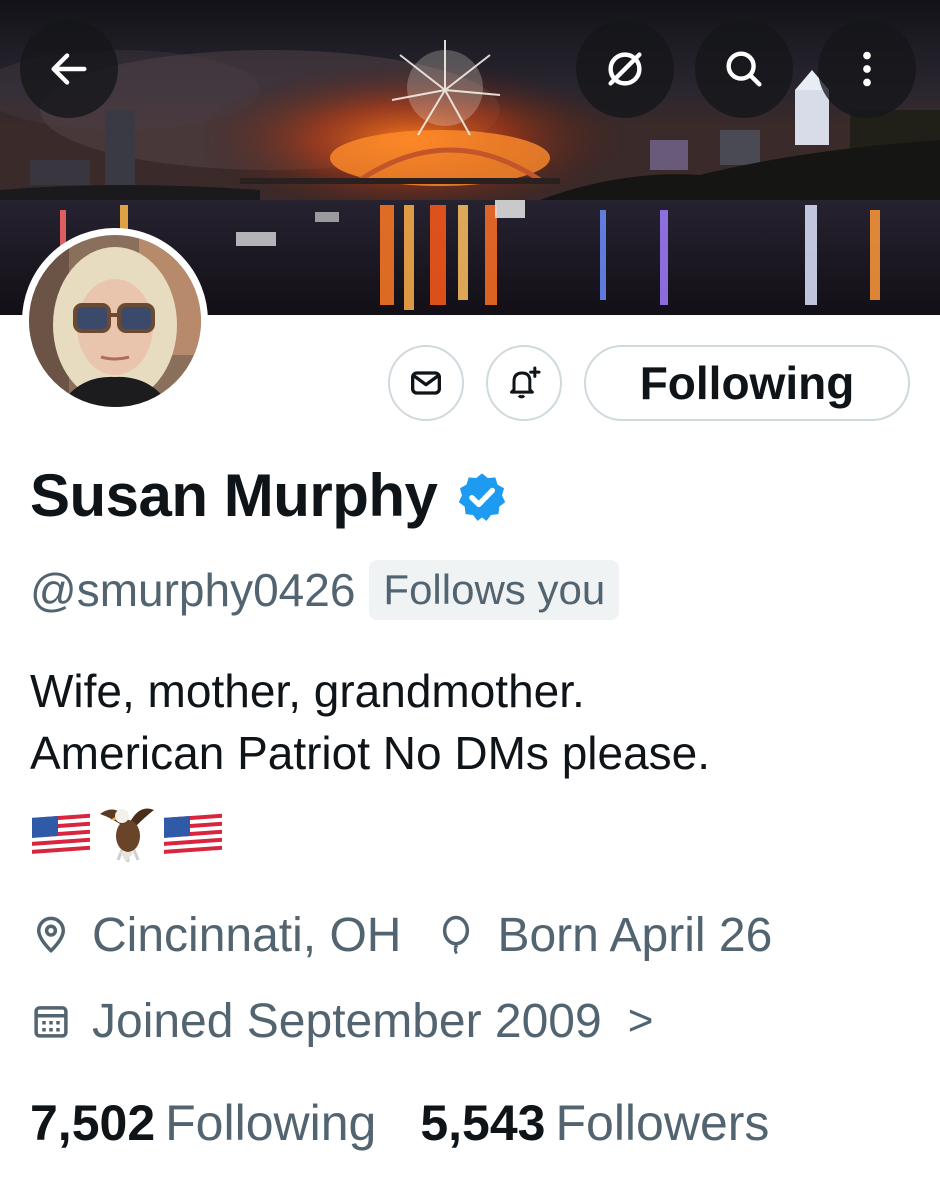 The height and width of the screenshot is (1200, 940). Describe the element at coordinates (347, 1021) in the screenshot. I see `joined-text: Joined September 2009` at that location.